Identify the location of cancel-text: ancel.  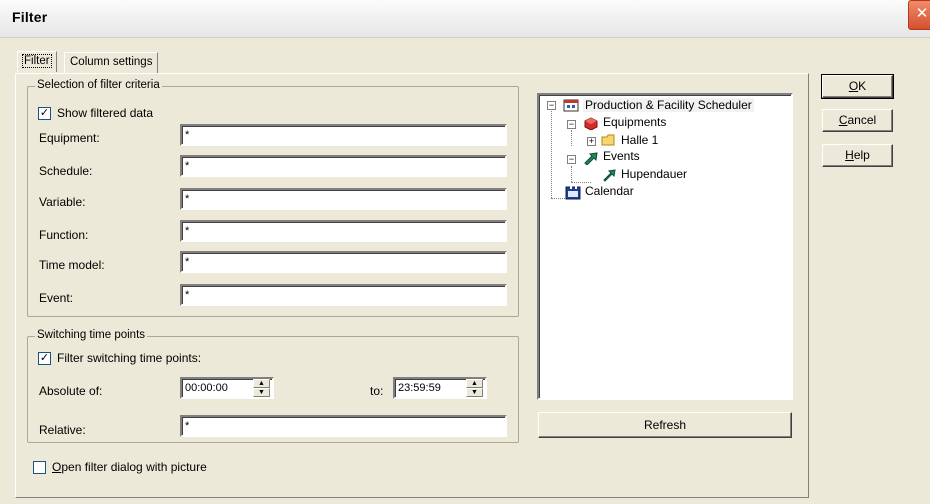
(862, 120).